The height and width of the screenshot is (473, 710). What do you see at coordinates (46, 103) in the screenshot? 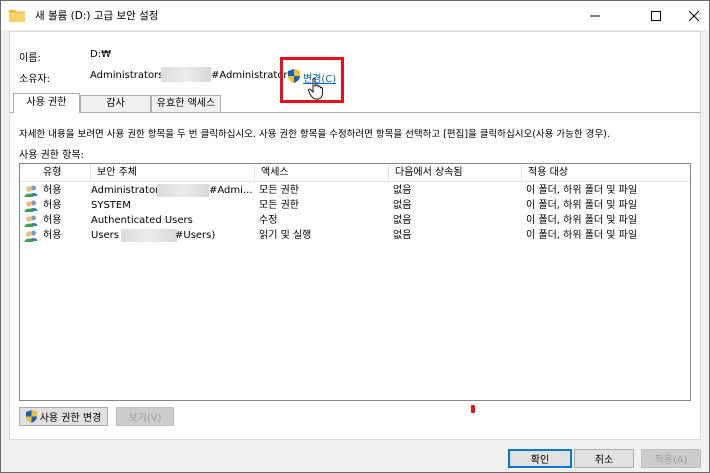
I see `tab-permissions: 사용 권한` at bounding box center [46, 103].